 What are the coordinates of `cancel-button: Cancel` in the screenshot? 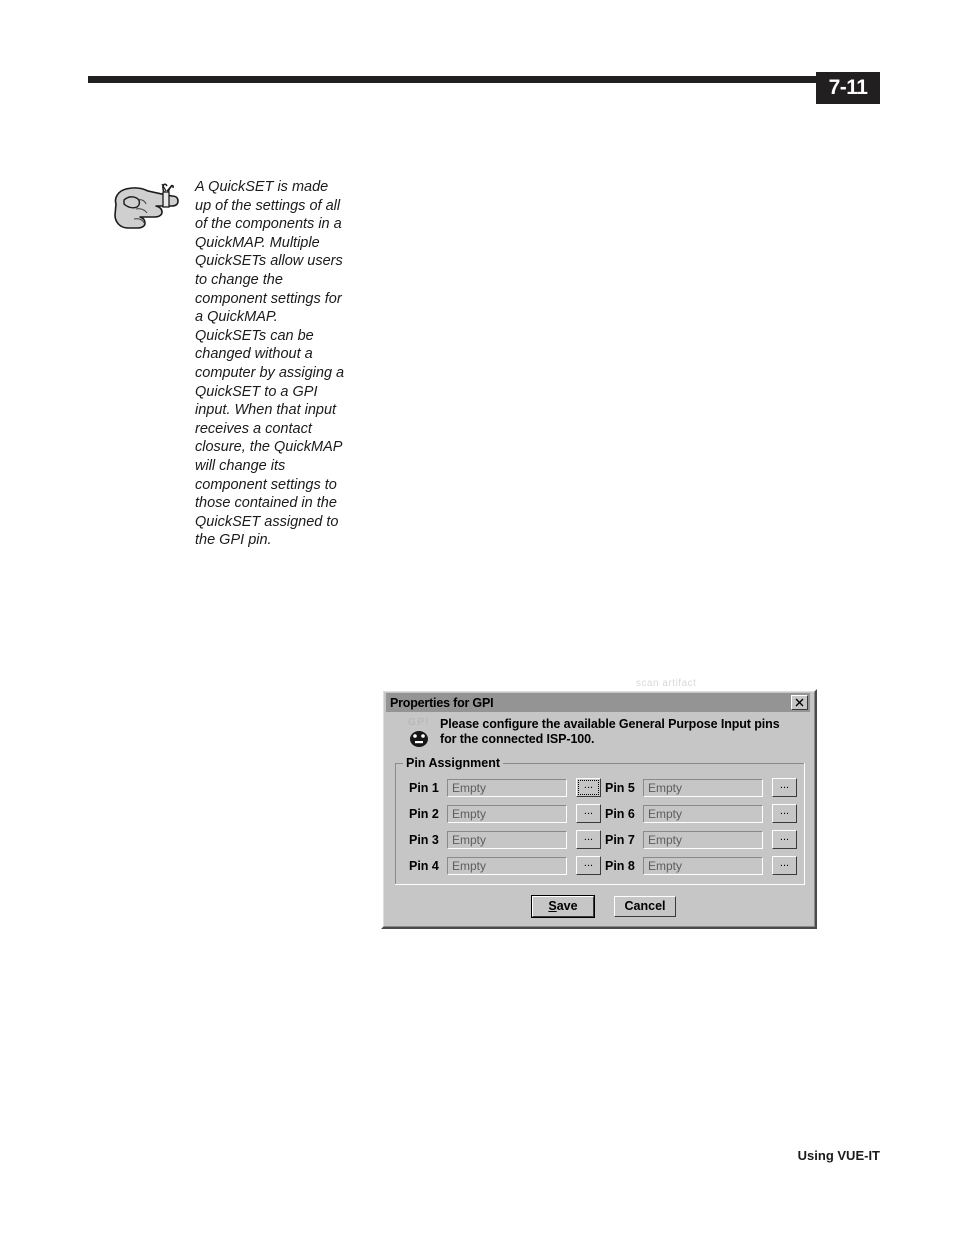 It's located at (645, 906).